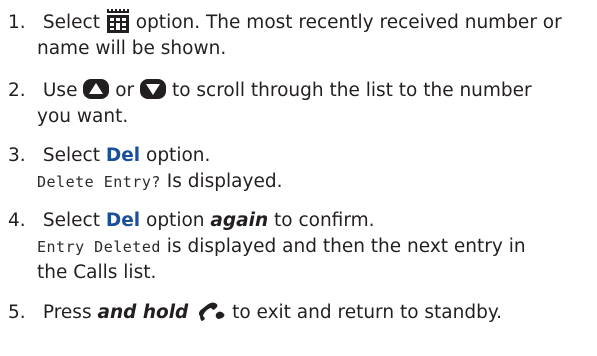  I want to click on display-text: Delete Entry?, so click(99, 182).